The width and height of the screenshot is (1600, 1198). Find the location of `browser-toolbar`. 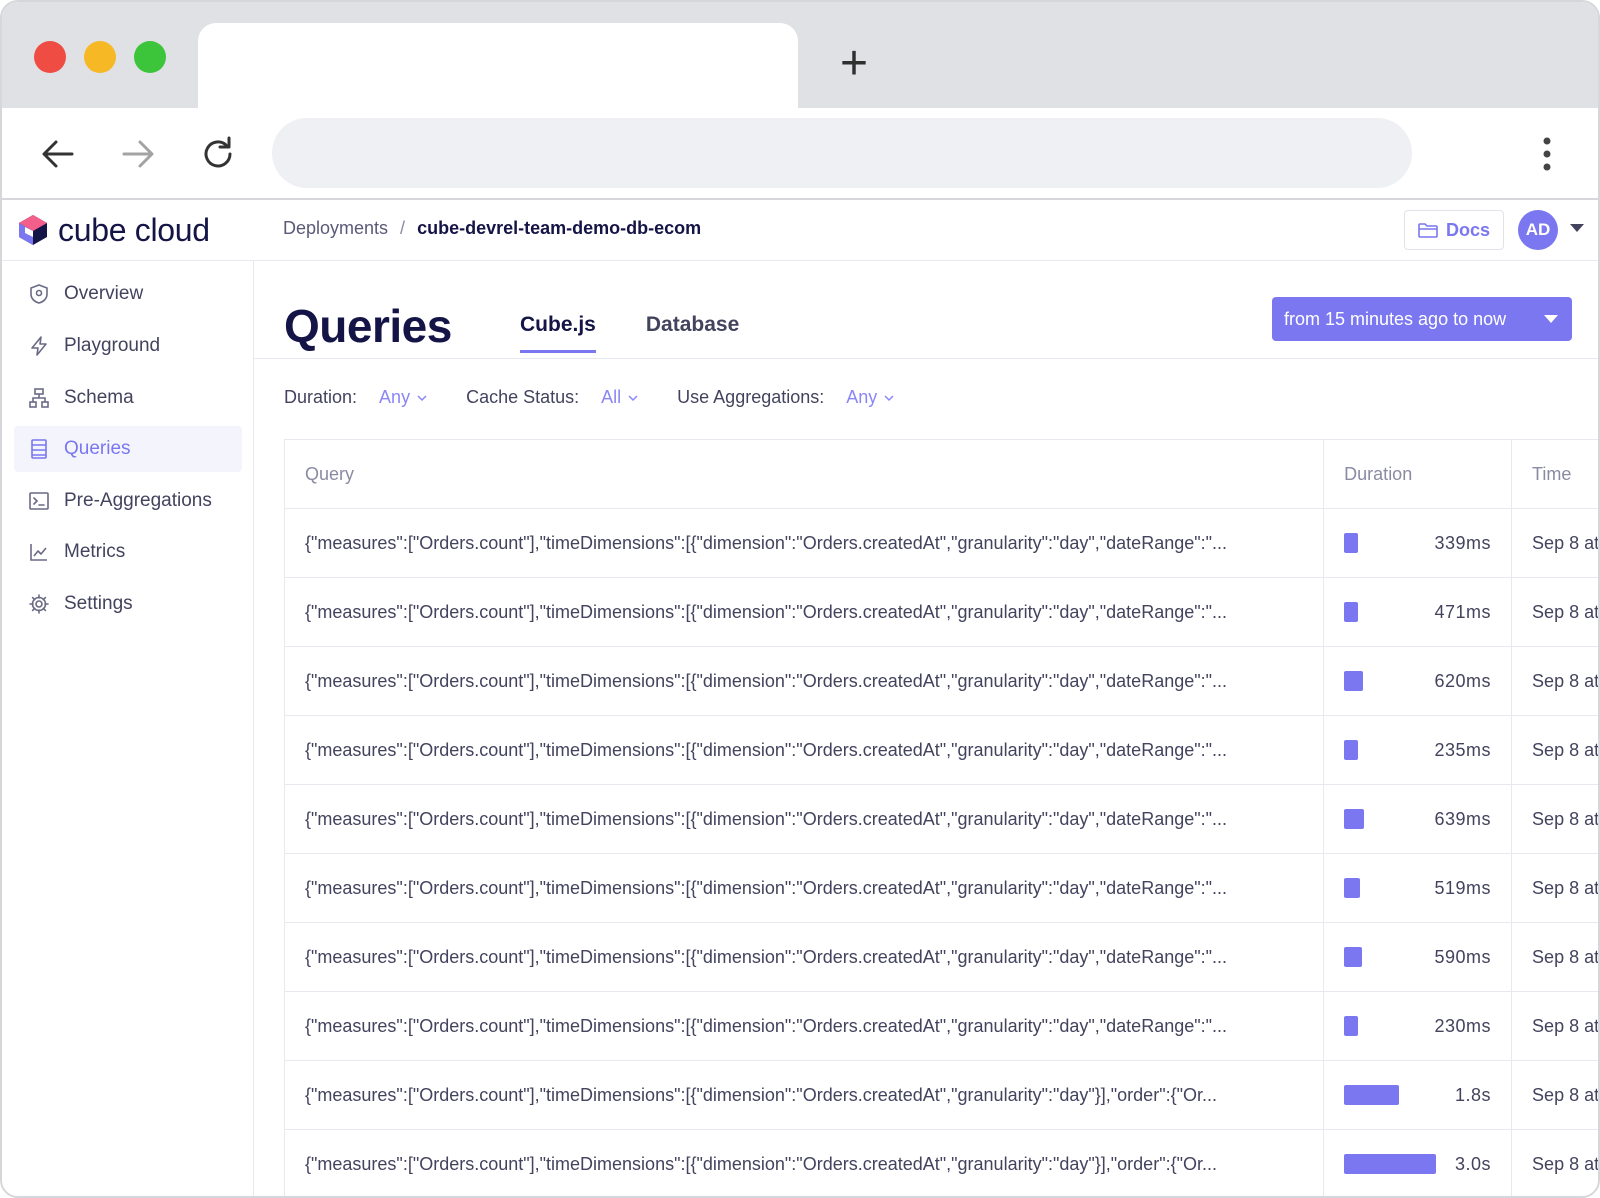

browser-toolbar is located at coordinates (800, 154).